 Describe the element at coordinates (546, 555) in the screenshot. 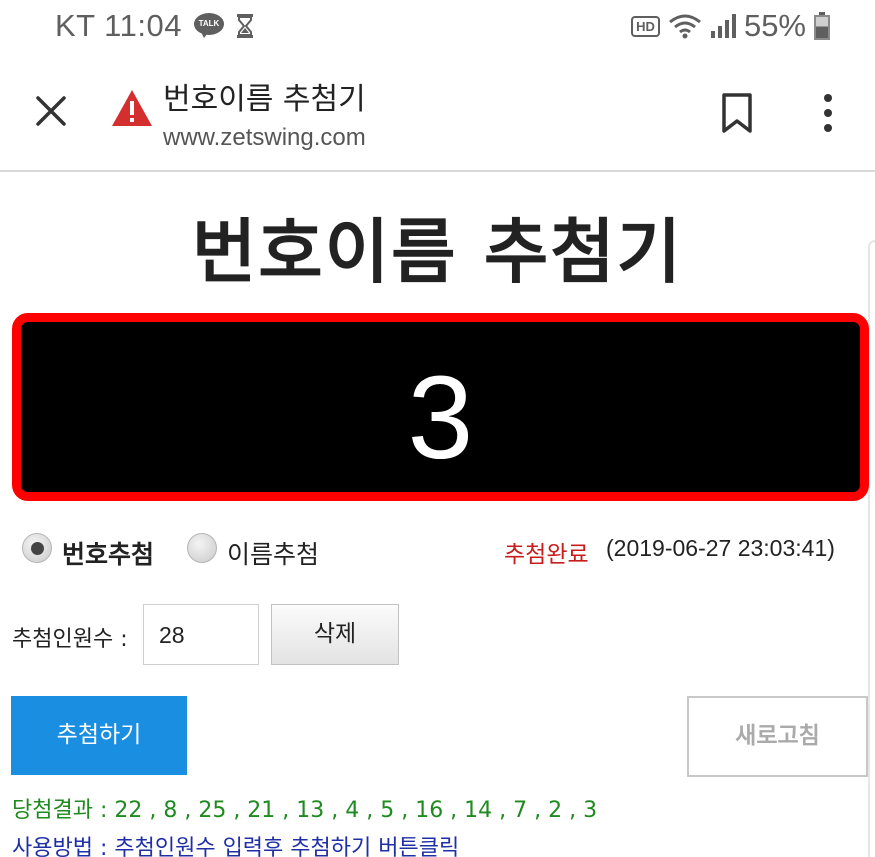

I see `status-text: 추첨완료` at that location.